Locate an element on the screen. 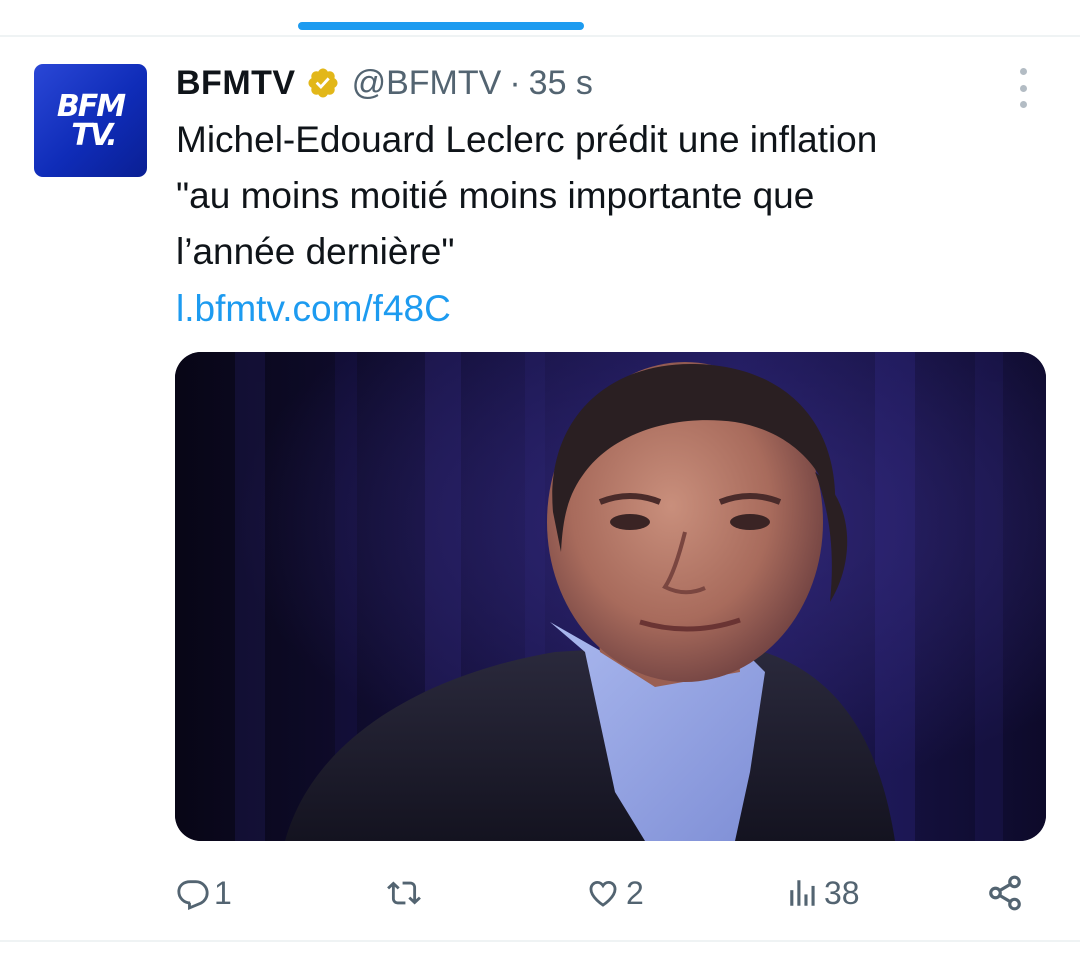 Image resolution: width=1080 pixels, height=953 pixels. share-button is located at coordinates (1005, 893).